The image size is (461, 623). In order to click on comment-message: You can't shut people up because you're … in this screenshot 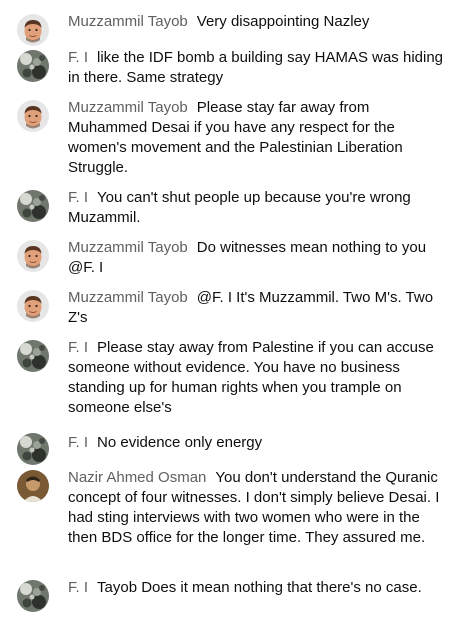, I will do `click(239, 207)`.